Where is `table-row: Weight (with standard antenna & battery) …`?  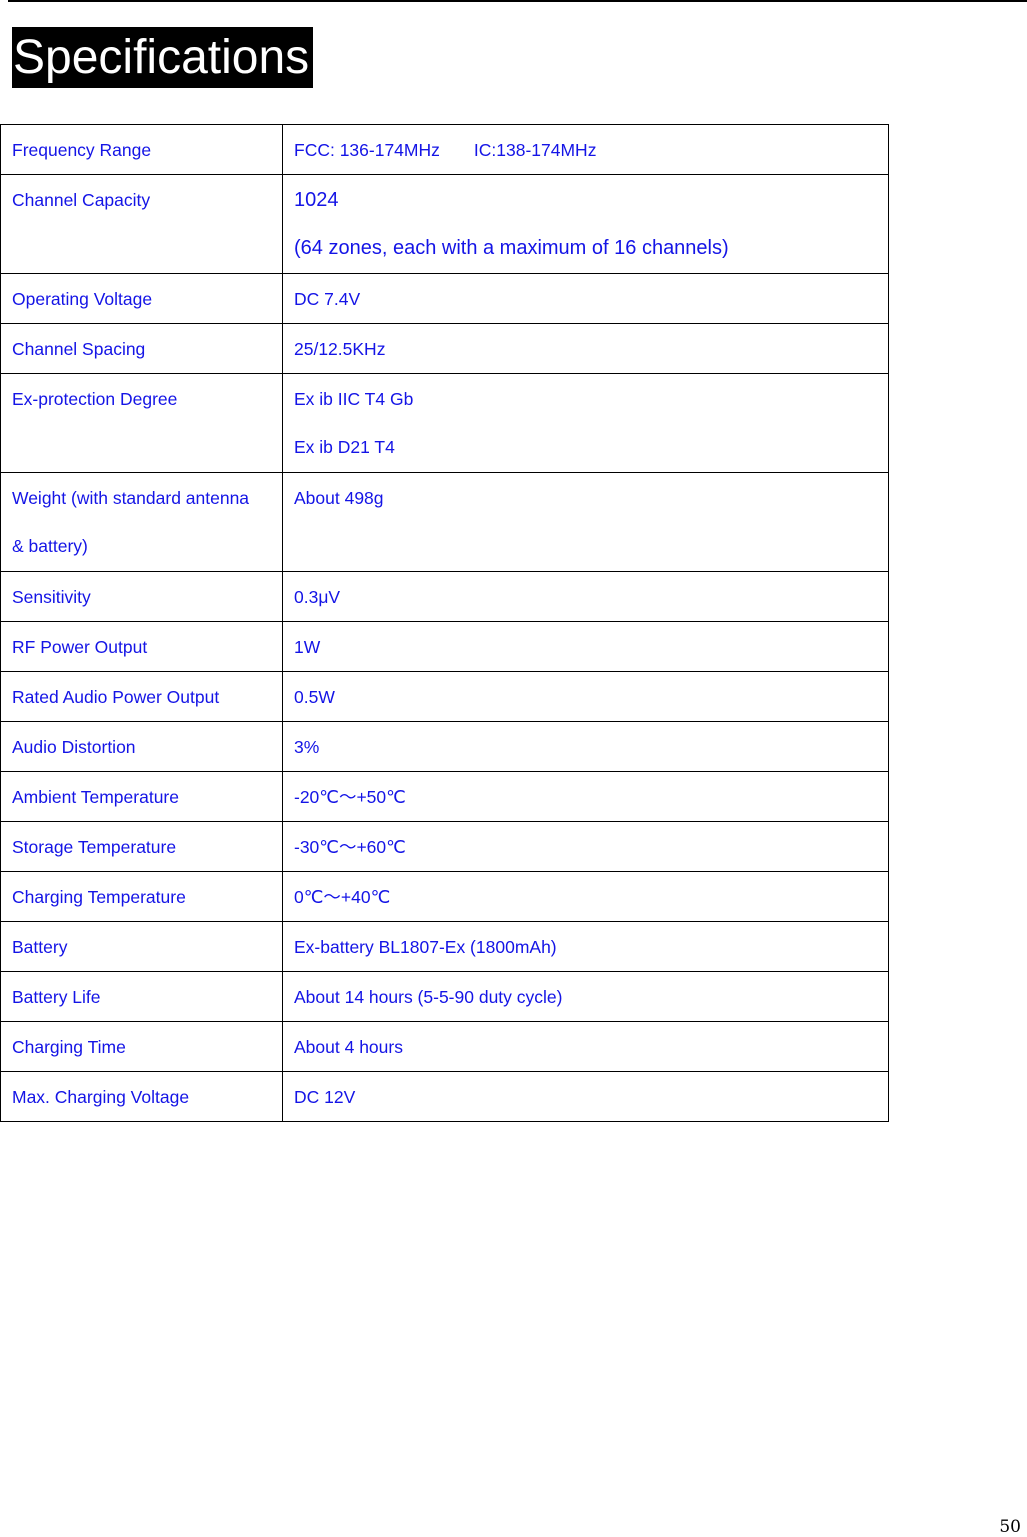 table-row: Weight (with standard antenna & battery) … is located at coordinates (444, 522).